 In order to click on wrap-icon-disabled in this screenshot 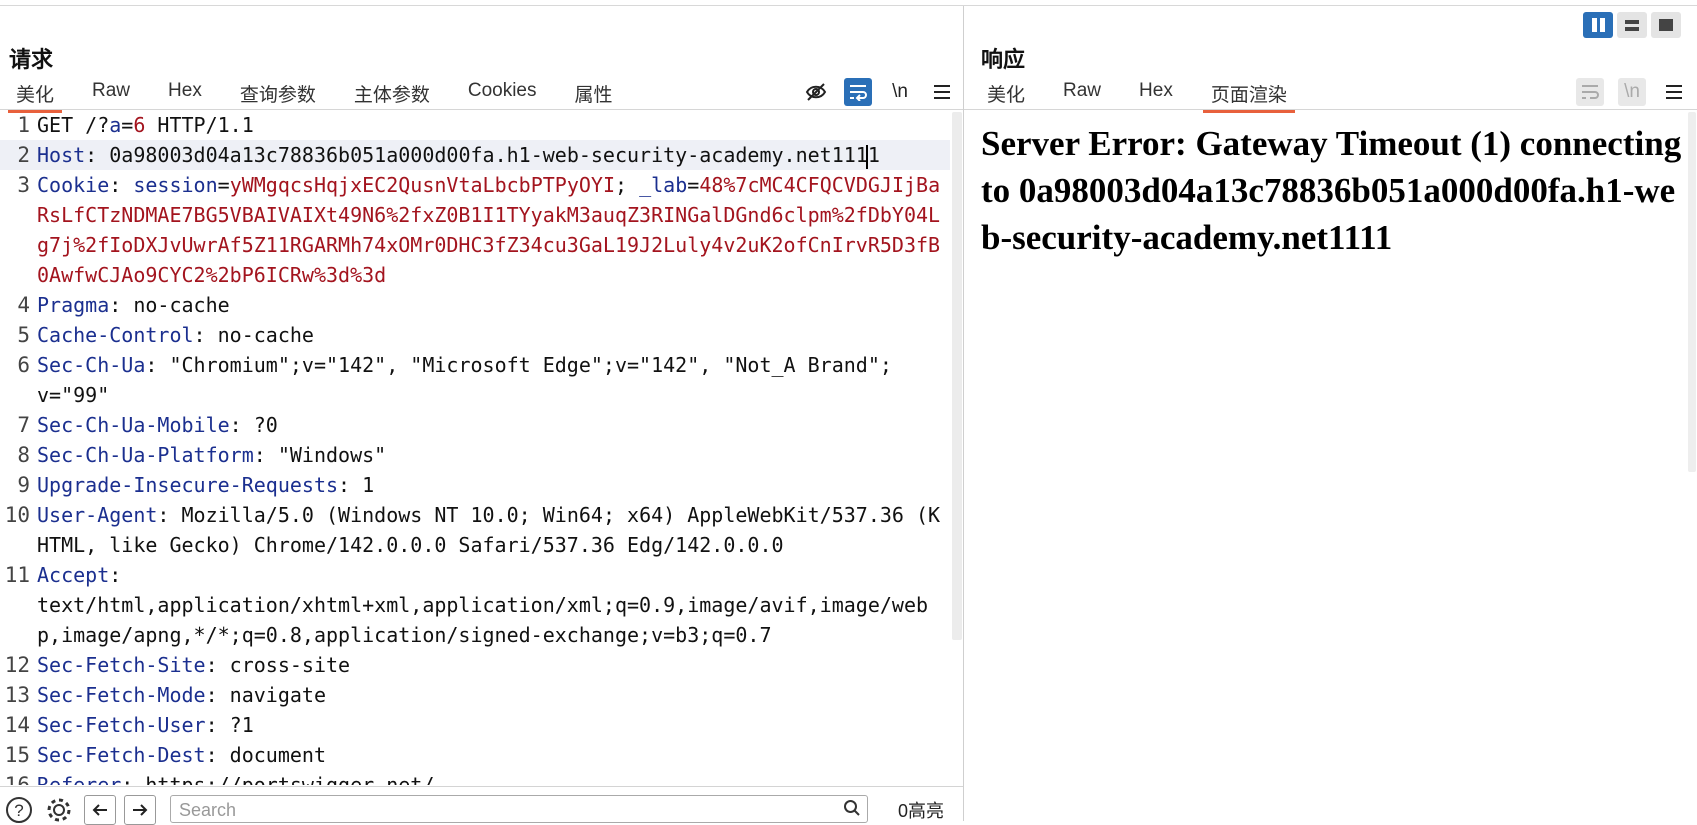, I will do `click(1590, 92)`.